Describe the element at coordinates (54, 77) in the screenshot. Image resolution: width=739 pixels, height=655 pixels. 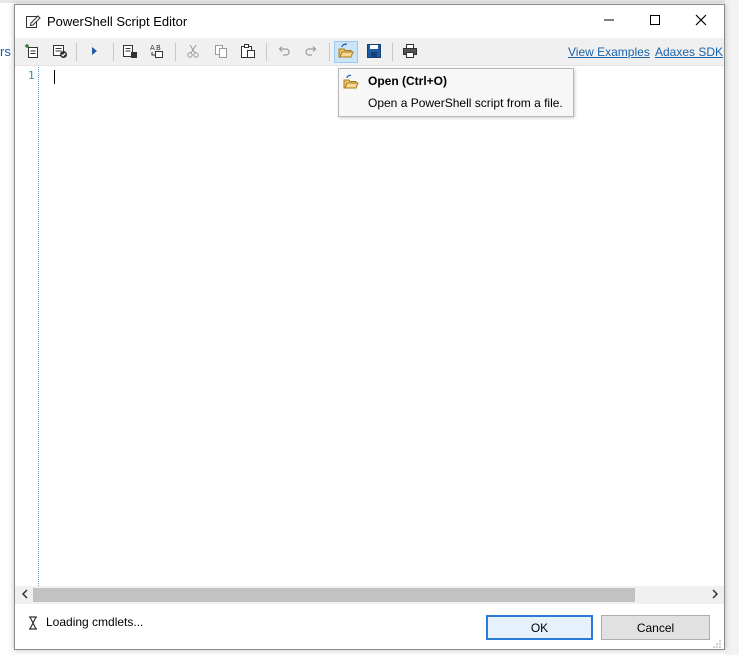
I see `text-caret` at that location.